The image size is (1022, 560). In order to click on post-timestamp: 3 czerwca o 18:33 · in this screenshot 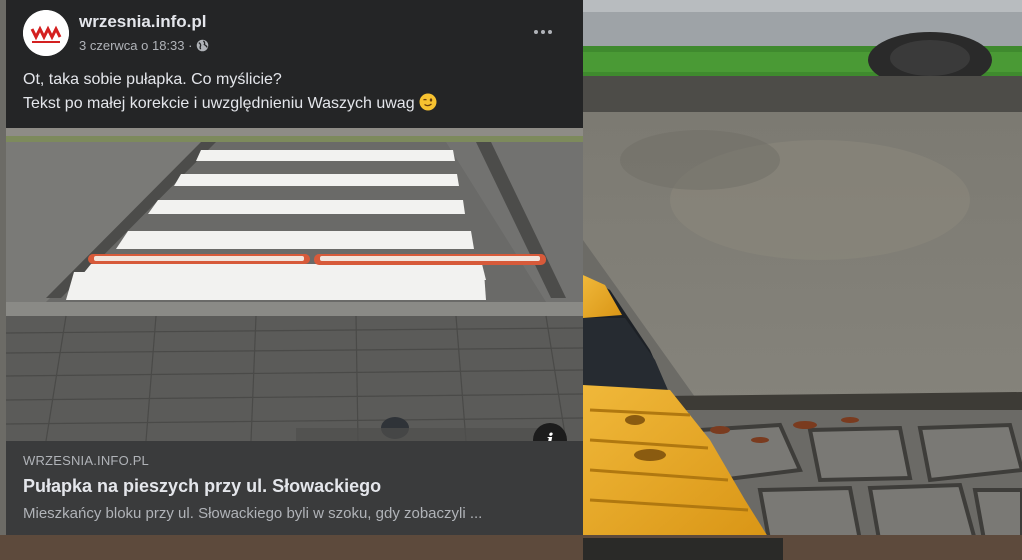, I will do `click(135, 45)`.